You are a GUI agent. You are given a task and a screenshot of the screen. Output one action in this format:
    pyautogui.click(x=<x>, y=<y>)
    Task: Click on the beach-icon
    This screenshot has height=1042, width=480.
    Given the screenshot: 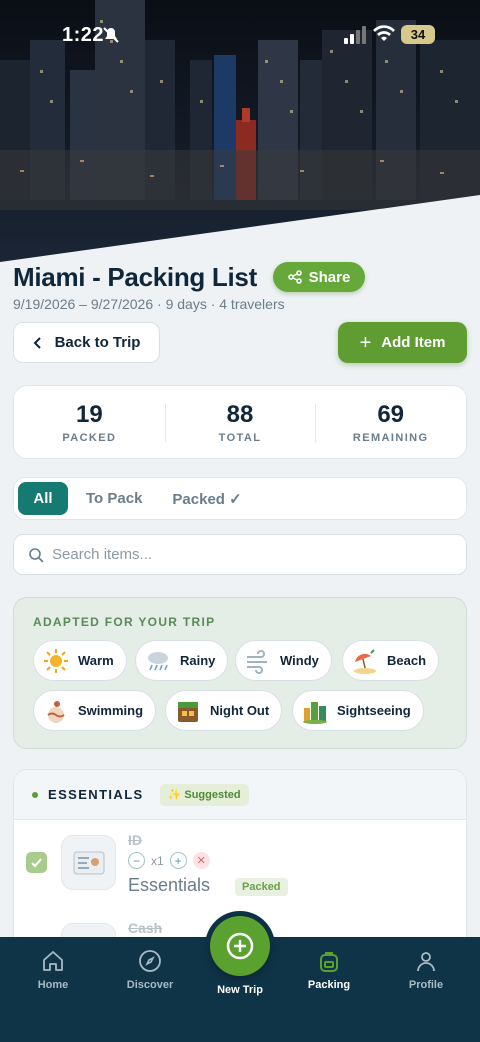 What is the action you would take?
    pyautogui.click(x=365, y=661)
    